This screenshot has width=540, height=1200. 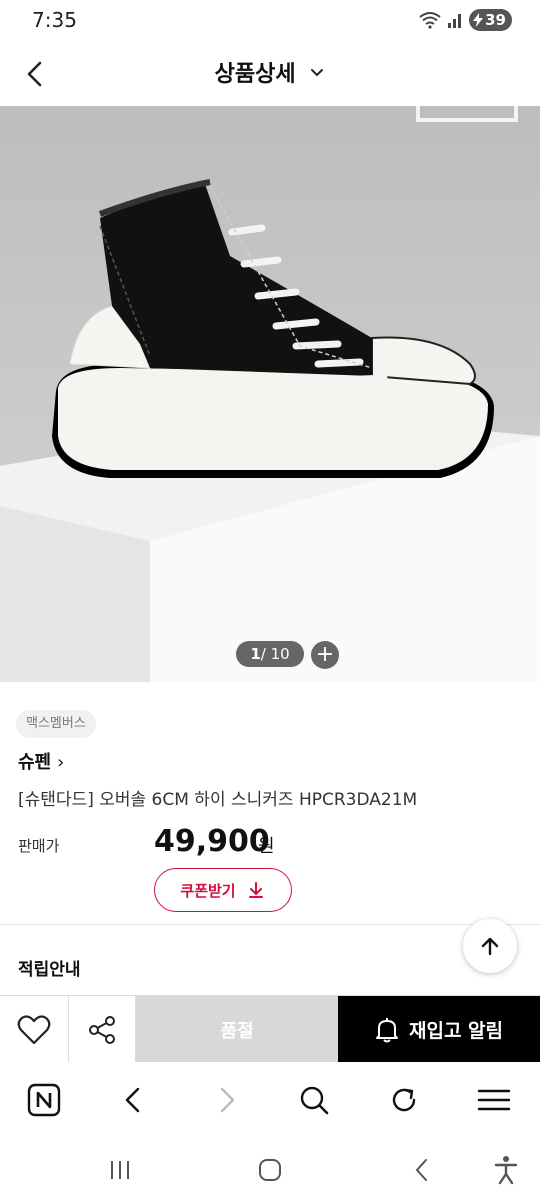 What do you see at coordinates (270, 21) in the screenshot?
I see `status-bar: 7:35 39` at bounding box center [270, 21].